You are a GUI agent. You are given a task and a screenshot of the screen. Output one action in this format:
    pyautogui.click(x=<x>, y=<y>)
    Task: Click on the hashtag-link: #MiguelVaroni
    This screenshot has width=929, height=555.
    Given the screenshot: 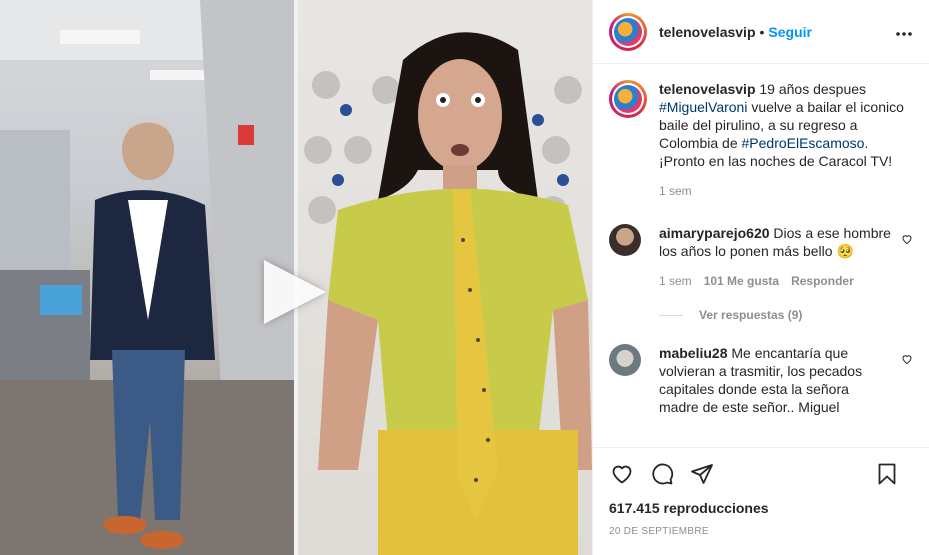 What is the action you would take?
    pyautogui.click(x=703, y=107)
    